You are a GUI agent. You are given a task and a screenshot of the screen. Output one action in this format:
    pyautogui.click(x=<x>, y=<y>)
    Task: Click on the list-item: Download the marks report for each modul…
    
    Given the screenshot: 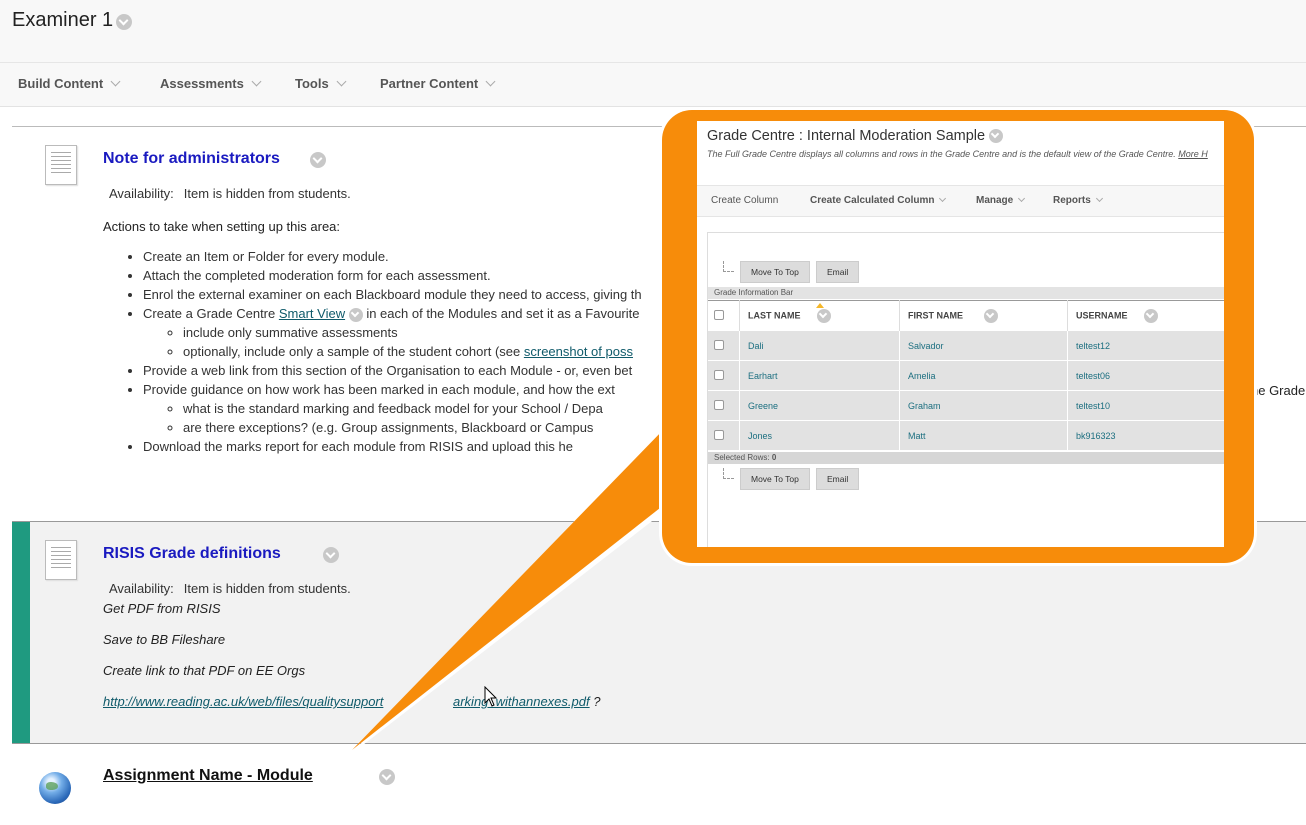 What is the action you would take?
    pyautogui.click(x=392, y=446)
    